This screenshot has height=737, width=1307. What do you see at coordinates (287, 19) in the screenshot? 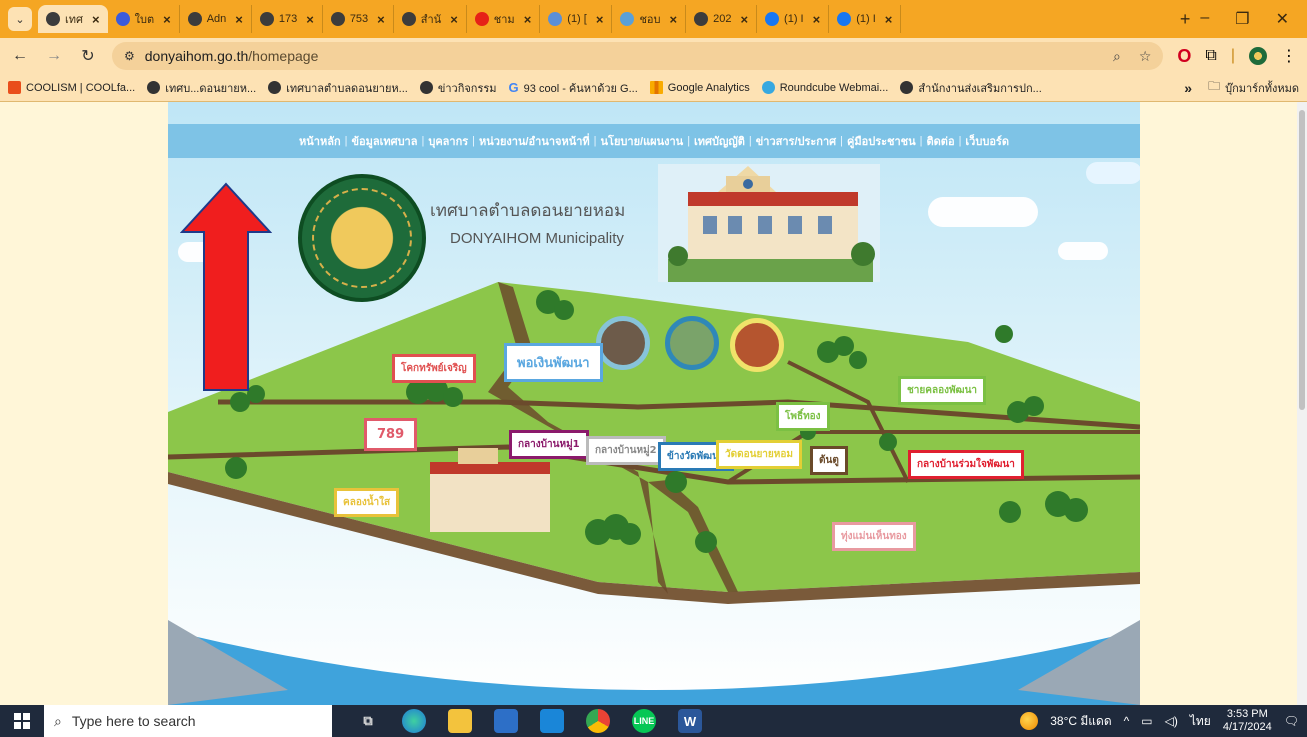
I see `browser-tab: 173 ×` at bounding box center [287, 19].